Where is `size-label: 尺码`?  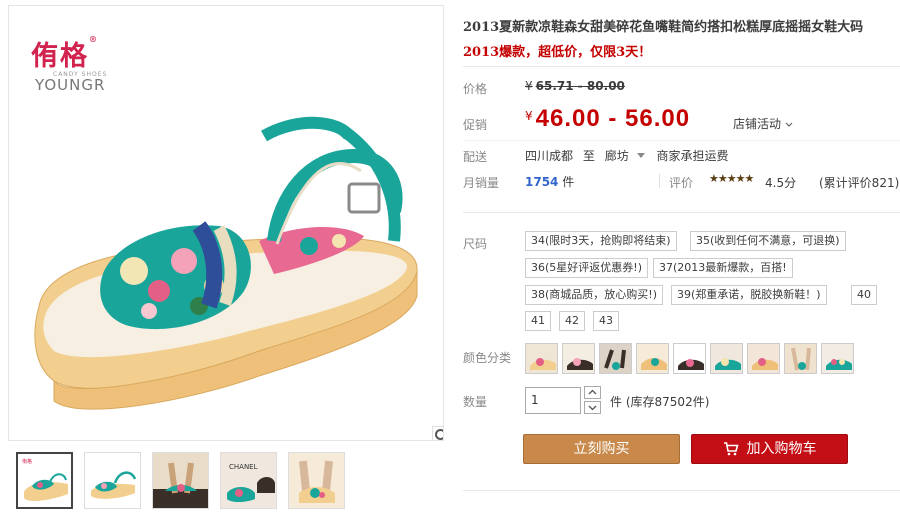 size-label: 尺码 is located at coordinates (475, 244).